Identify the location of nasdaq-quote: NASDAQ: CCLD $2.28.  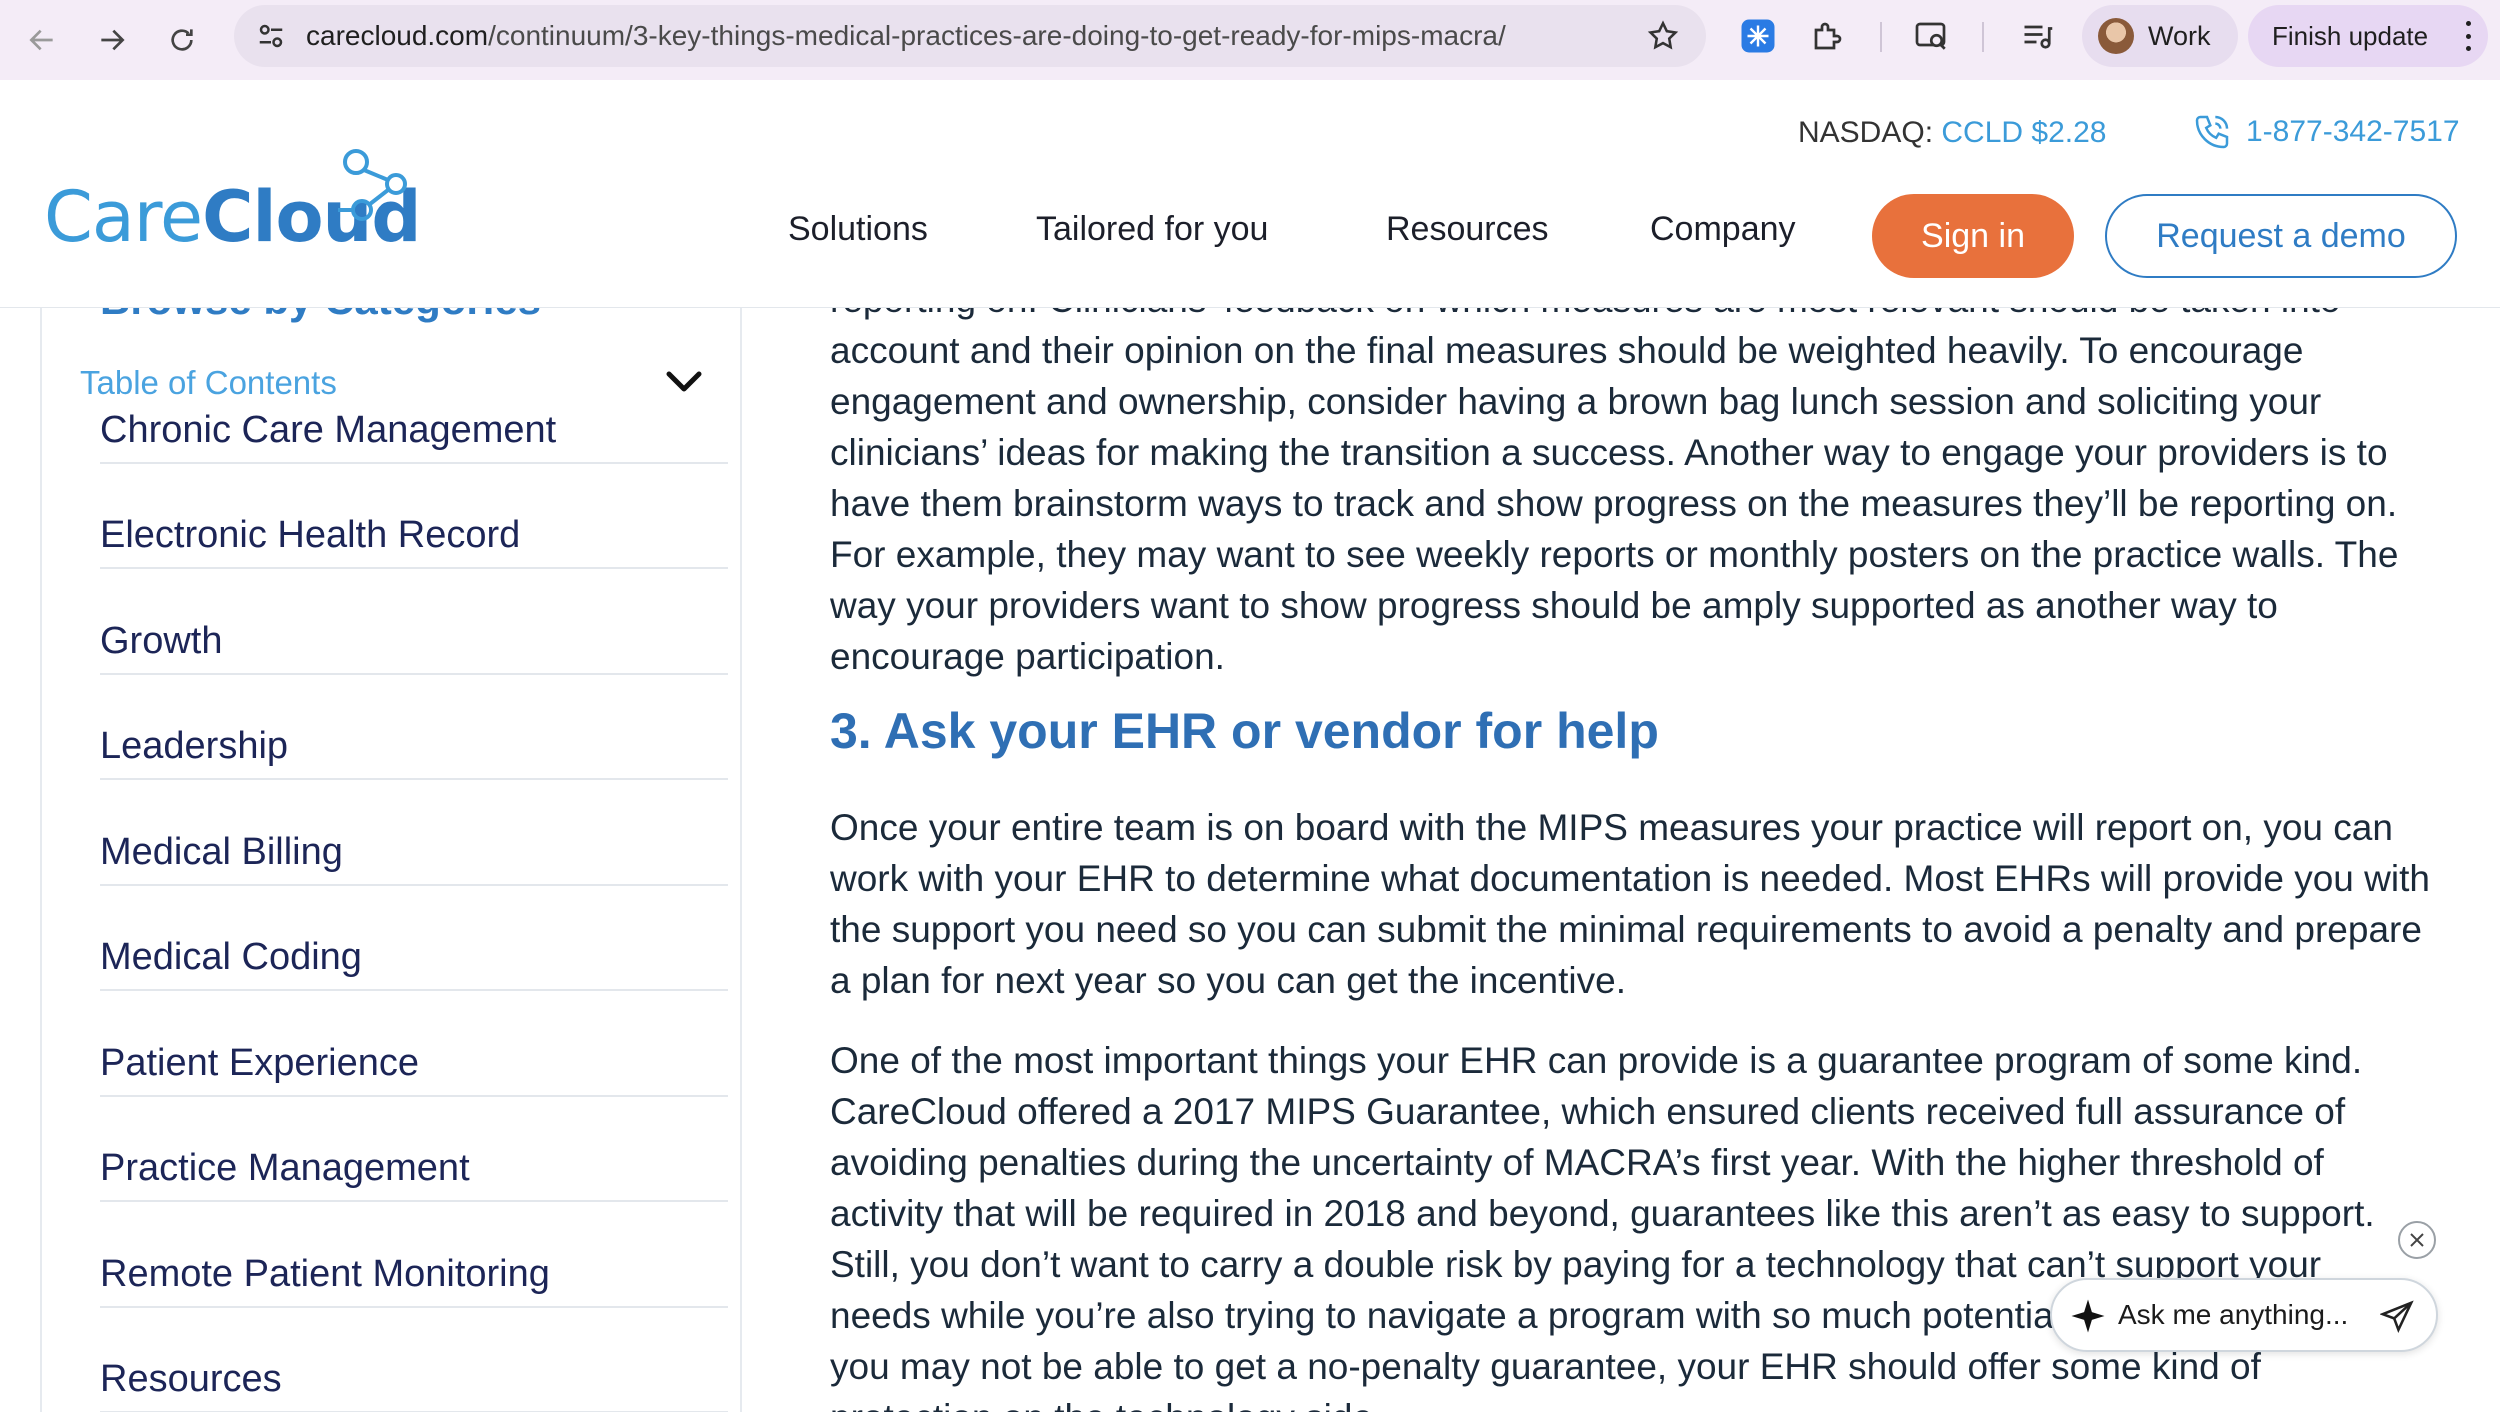
(1952, 132).